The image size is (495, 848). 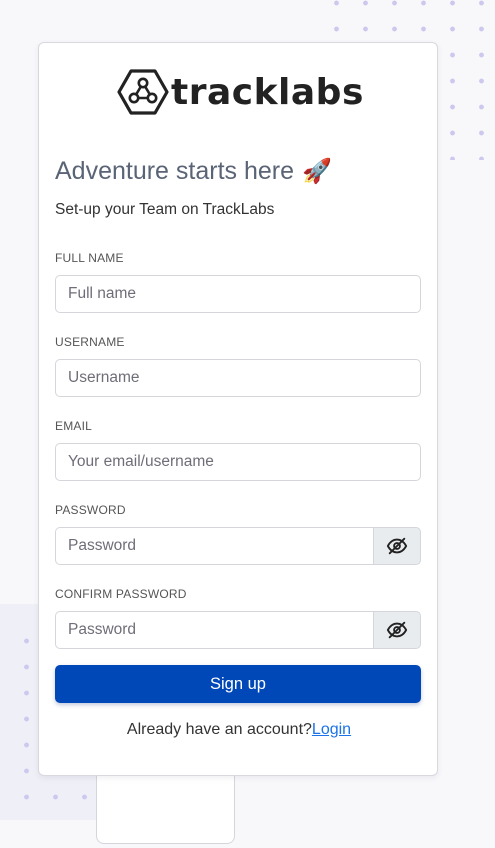 What do you see at coordinates (121, 594) in the screenshot?
I see `confirm-password-label: CONFIRM PASSWORD` at bounding box center [121, 594].